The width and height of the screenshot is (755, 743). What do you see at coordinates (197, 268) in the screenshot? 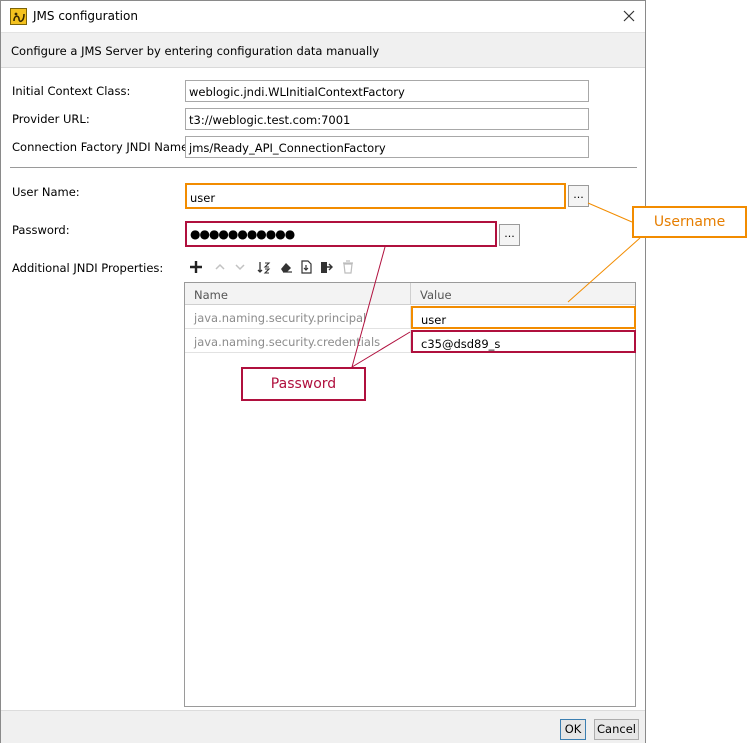
I see `add-icon` at bounding box center [197, 268].